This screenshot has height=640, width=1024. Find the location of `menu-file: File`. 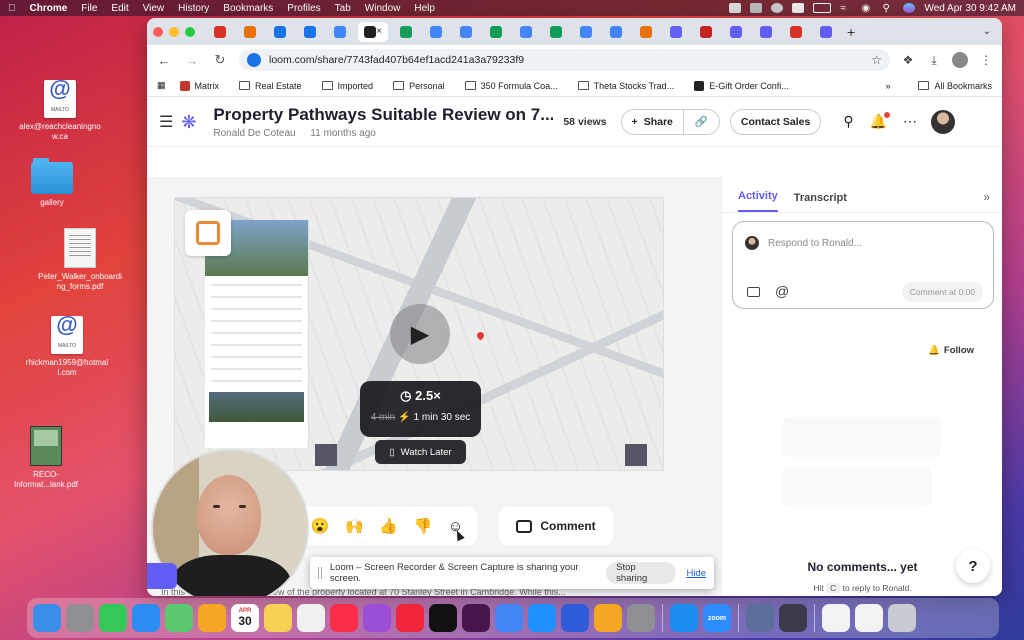

menu-file: File is located at coordinates (89, 8).